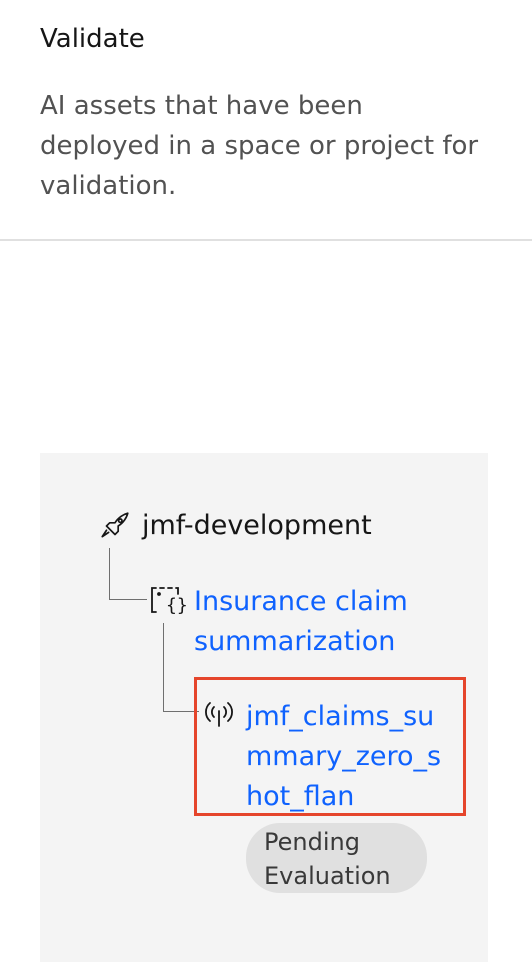  Describe the element at coordinates (219, 714) in the screenshot. I see `deployment-icon` at that location.